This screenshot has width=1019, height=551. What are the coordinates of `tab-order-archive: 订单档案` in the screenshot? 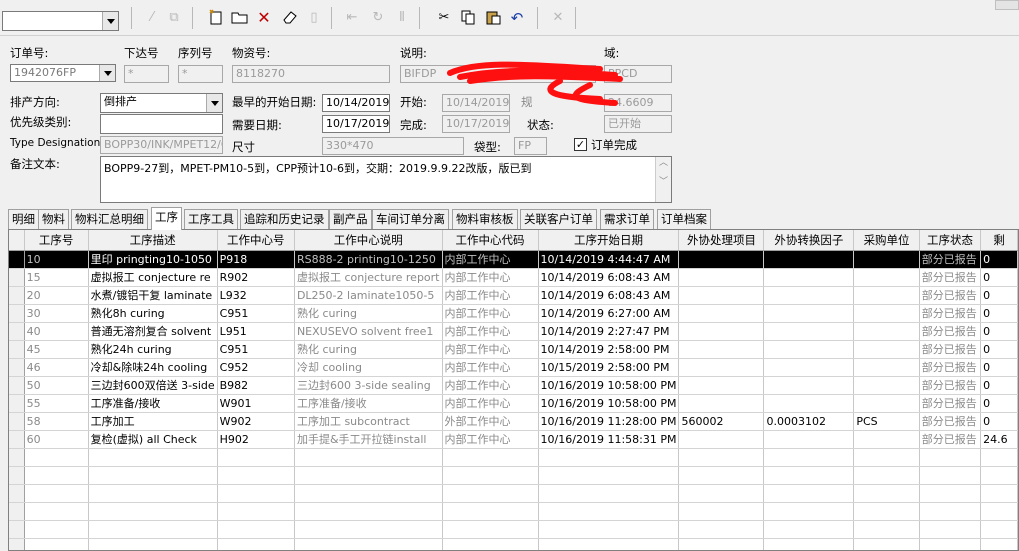 It's located at (684, 219).